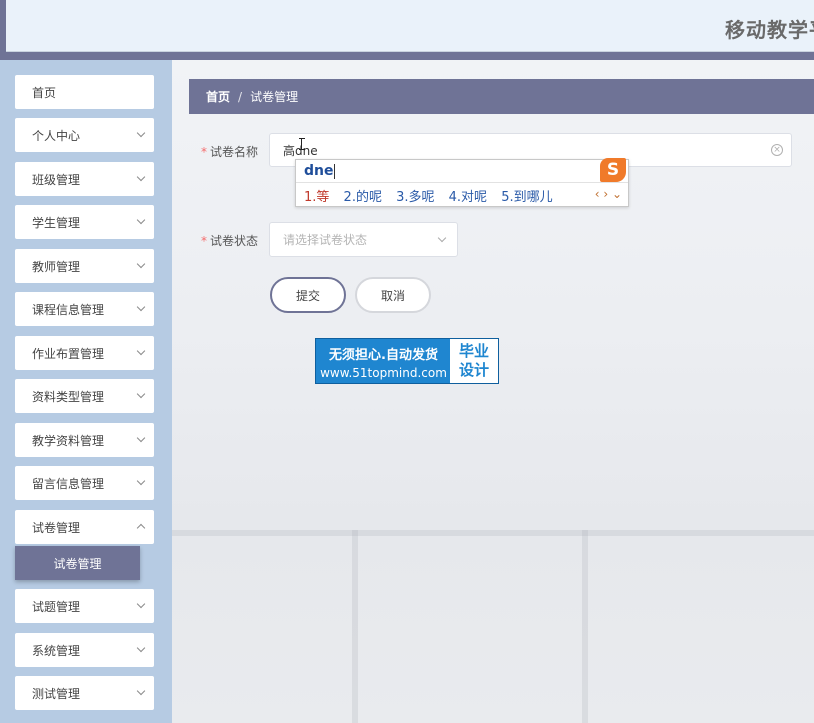 This screenshot has width=814, height=723. Describe the element at coordinates (473, 370) in the screenshot. I see `watermark-badge-line2: 设计` at that location.